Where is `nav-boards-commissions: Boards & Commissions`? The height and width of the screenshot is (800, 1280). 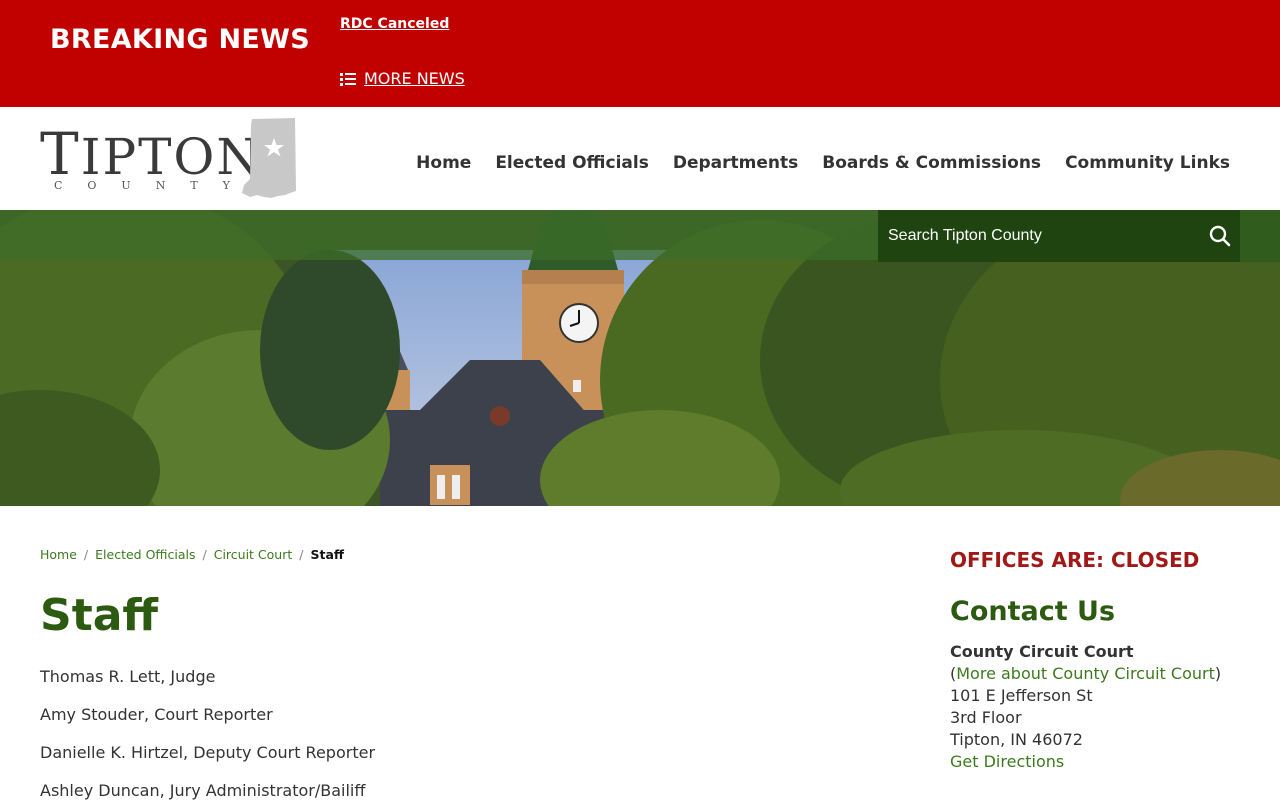 nav-boards-commissions: Boards & Commissions is located at coordinates (931, 163).